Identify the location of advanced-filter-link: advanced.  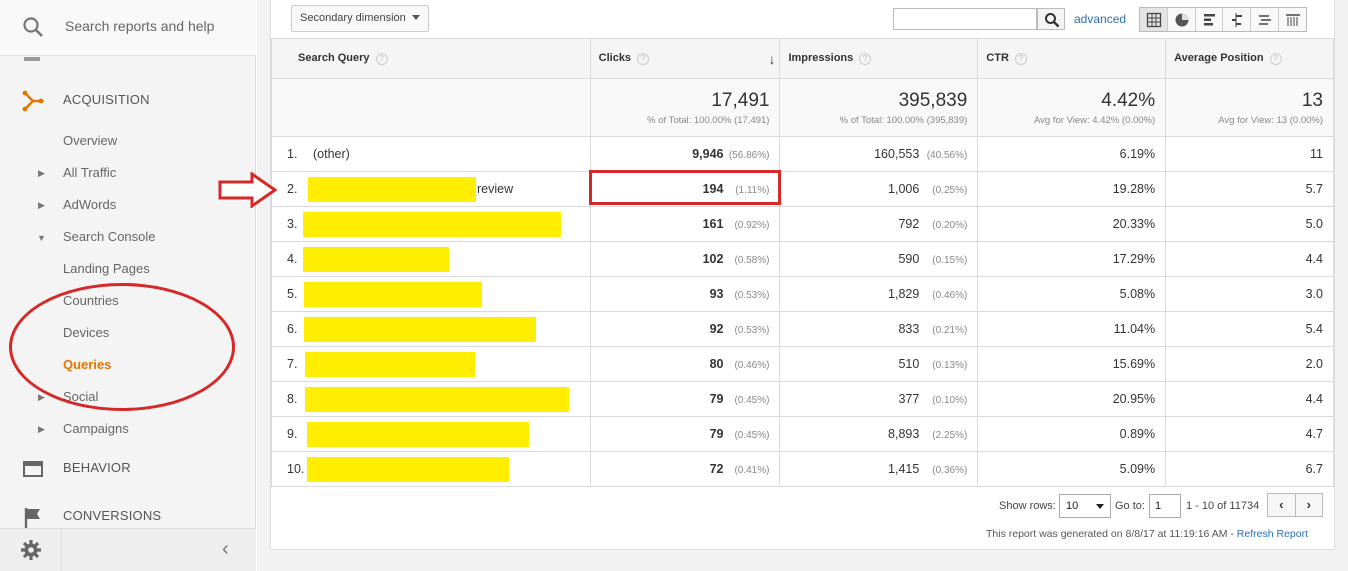
(1100, 19).